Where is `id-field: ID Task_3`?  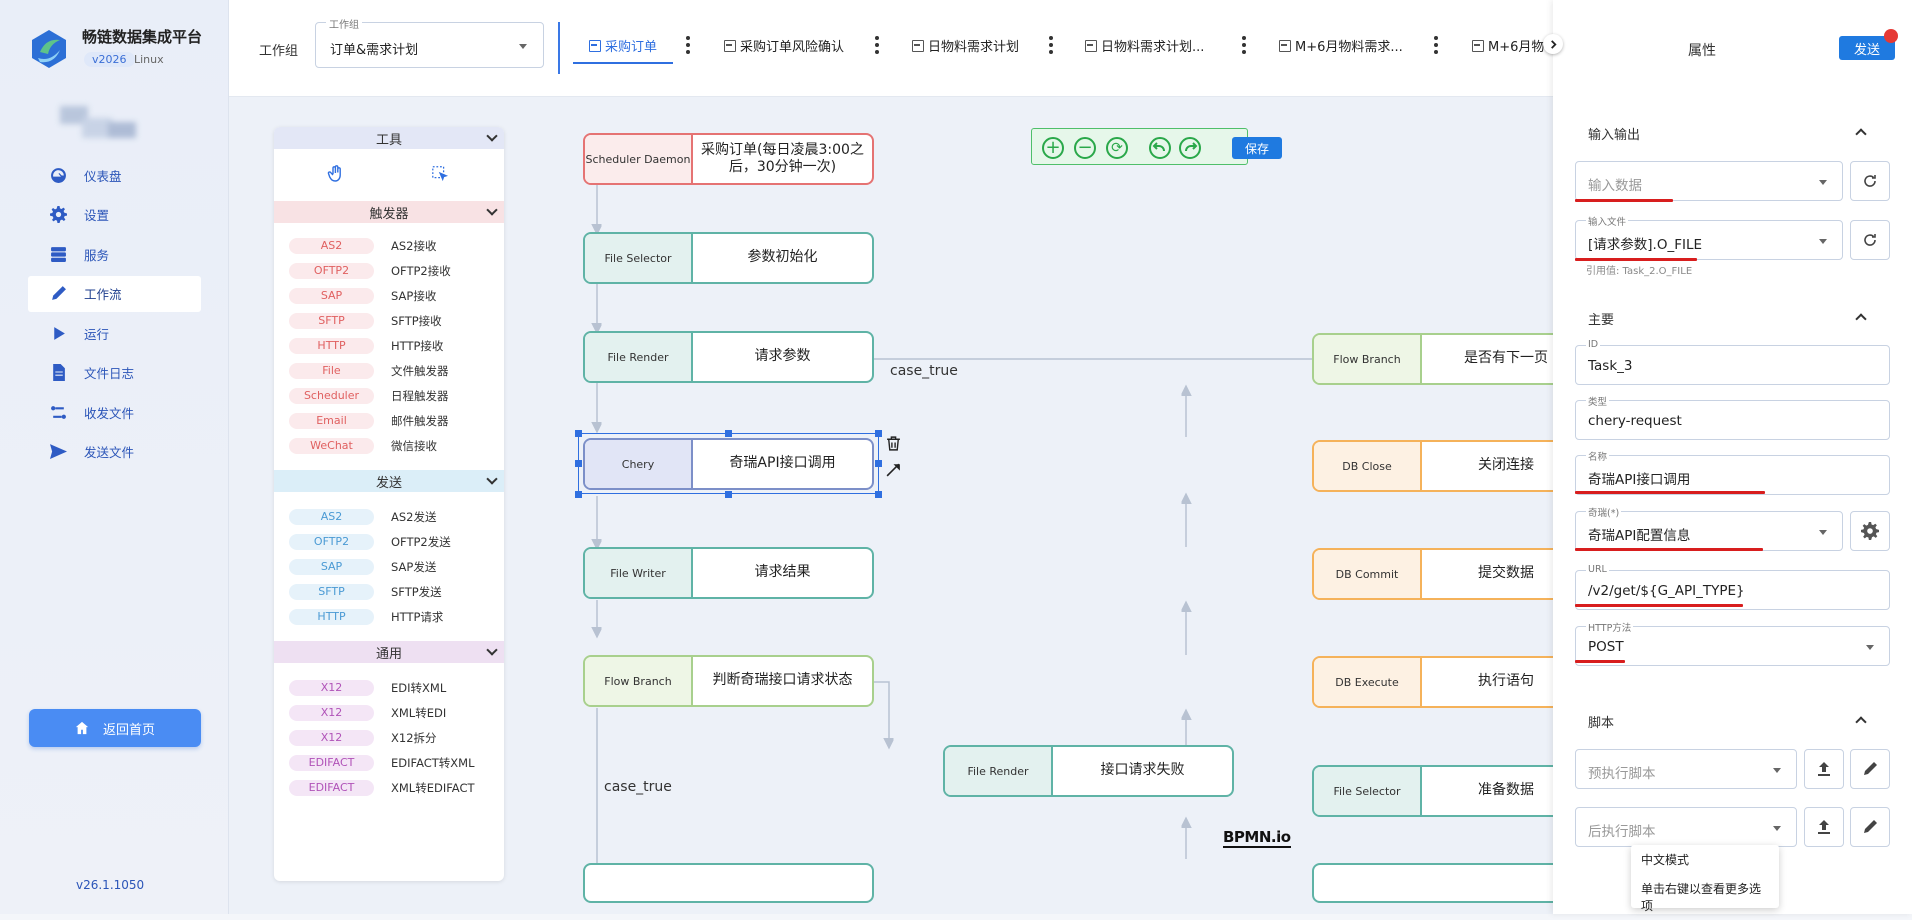
id-field: ID Task_3 is located at coordinates (1732, 362).